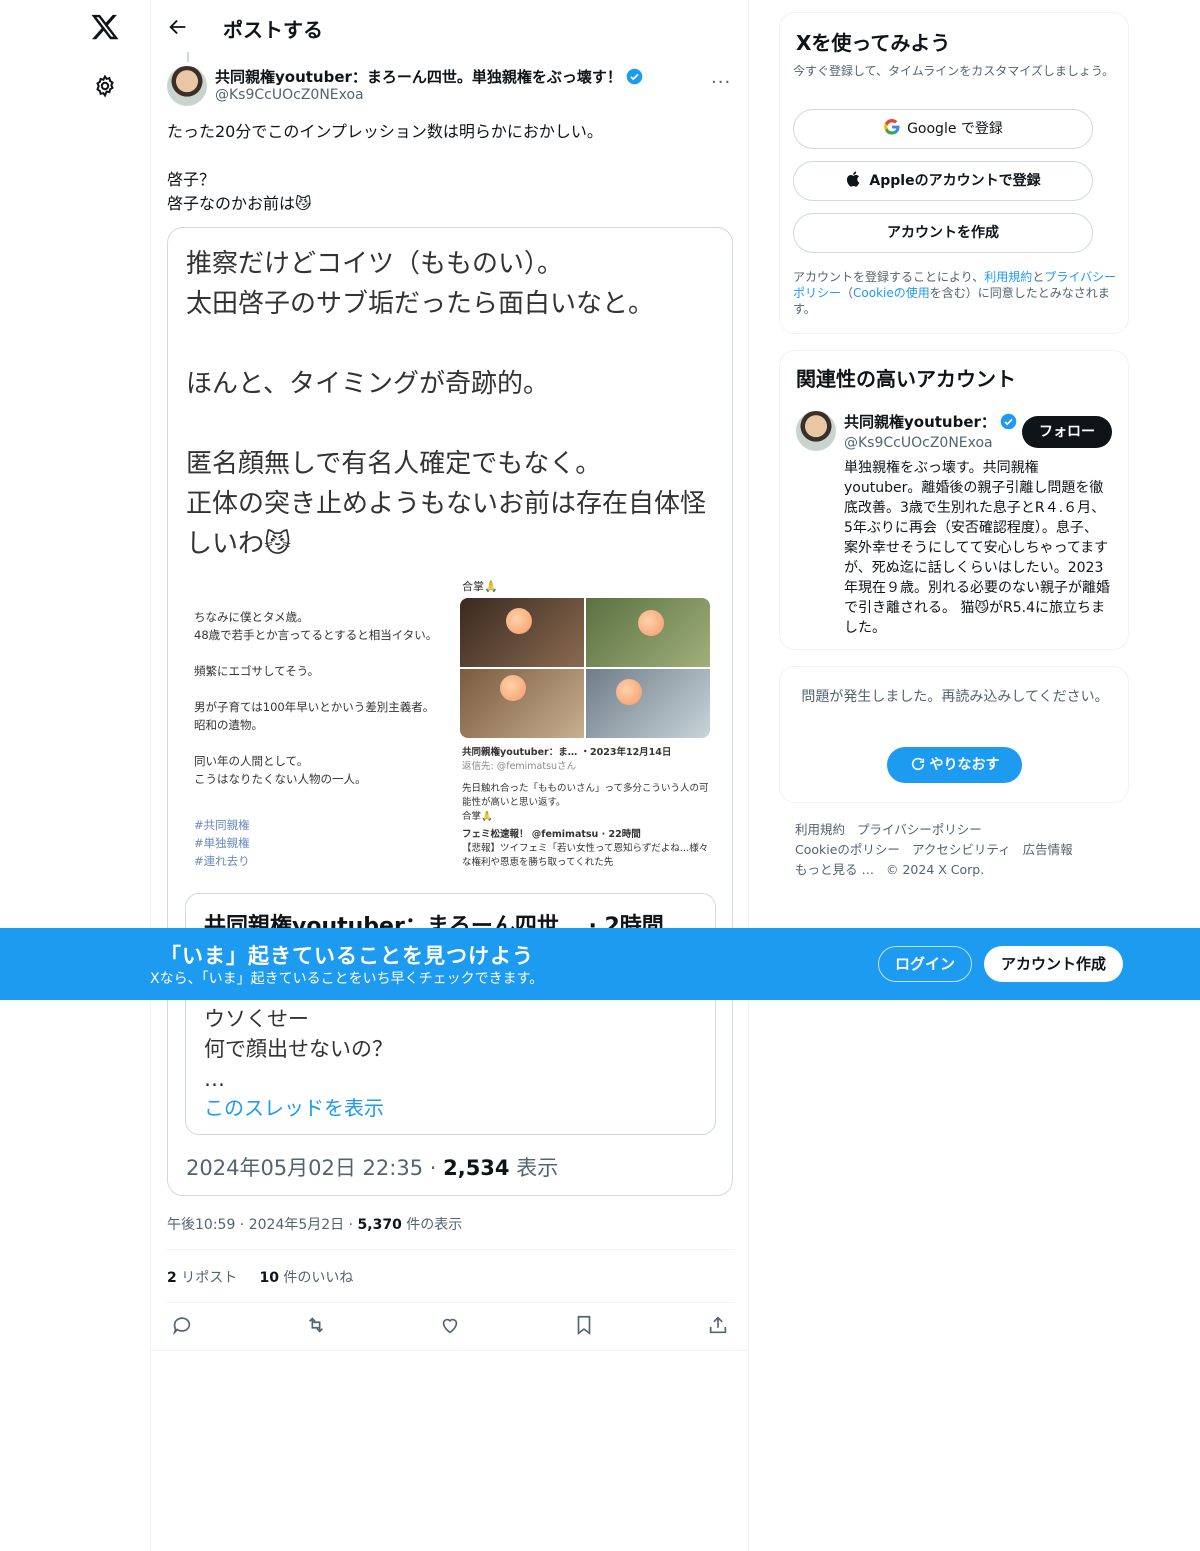  What do you see at coordinates (1048, 849) in the screenshot?
I see `footer-link: 広告情報` at bounding box center [1048, 849].